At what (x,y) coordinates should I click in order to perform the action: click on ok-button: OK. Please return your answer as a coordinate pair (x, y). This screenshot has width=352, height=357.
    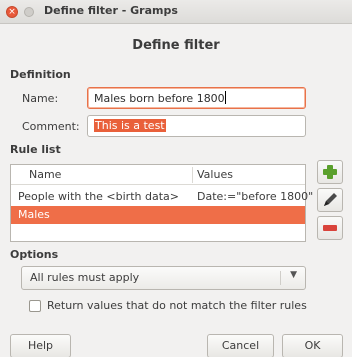
    Looking at the image, I should click on (312, 345).